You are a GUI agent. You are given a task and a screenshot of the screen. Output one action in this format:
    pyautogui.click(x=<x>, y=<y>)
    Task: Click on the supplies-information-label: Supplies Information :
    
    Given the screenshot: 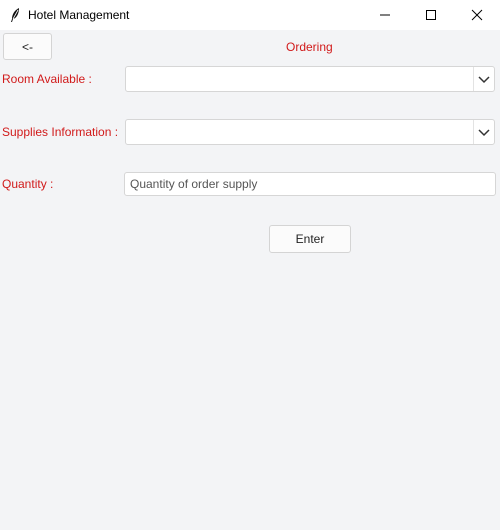 What is the action you would take?
    pyautogui.click(x=60, y=132)
    